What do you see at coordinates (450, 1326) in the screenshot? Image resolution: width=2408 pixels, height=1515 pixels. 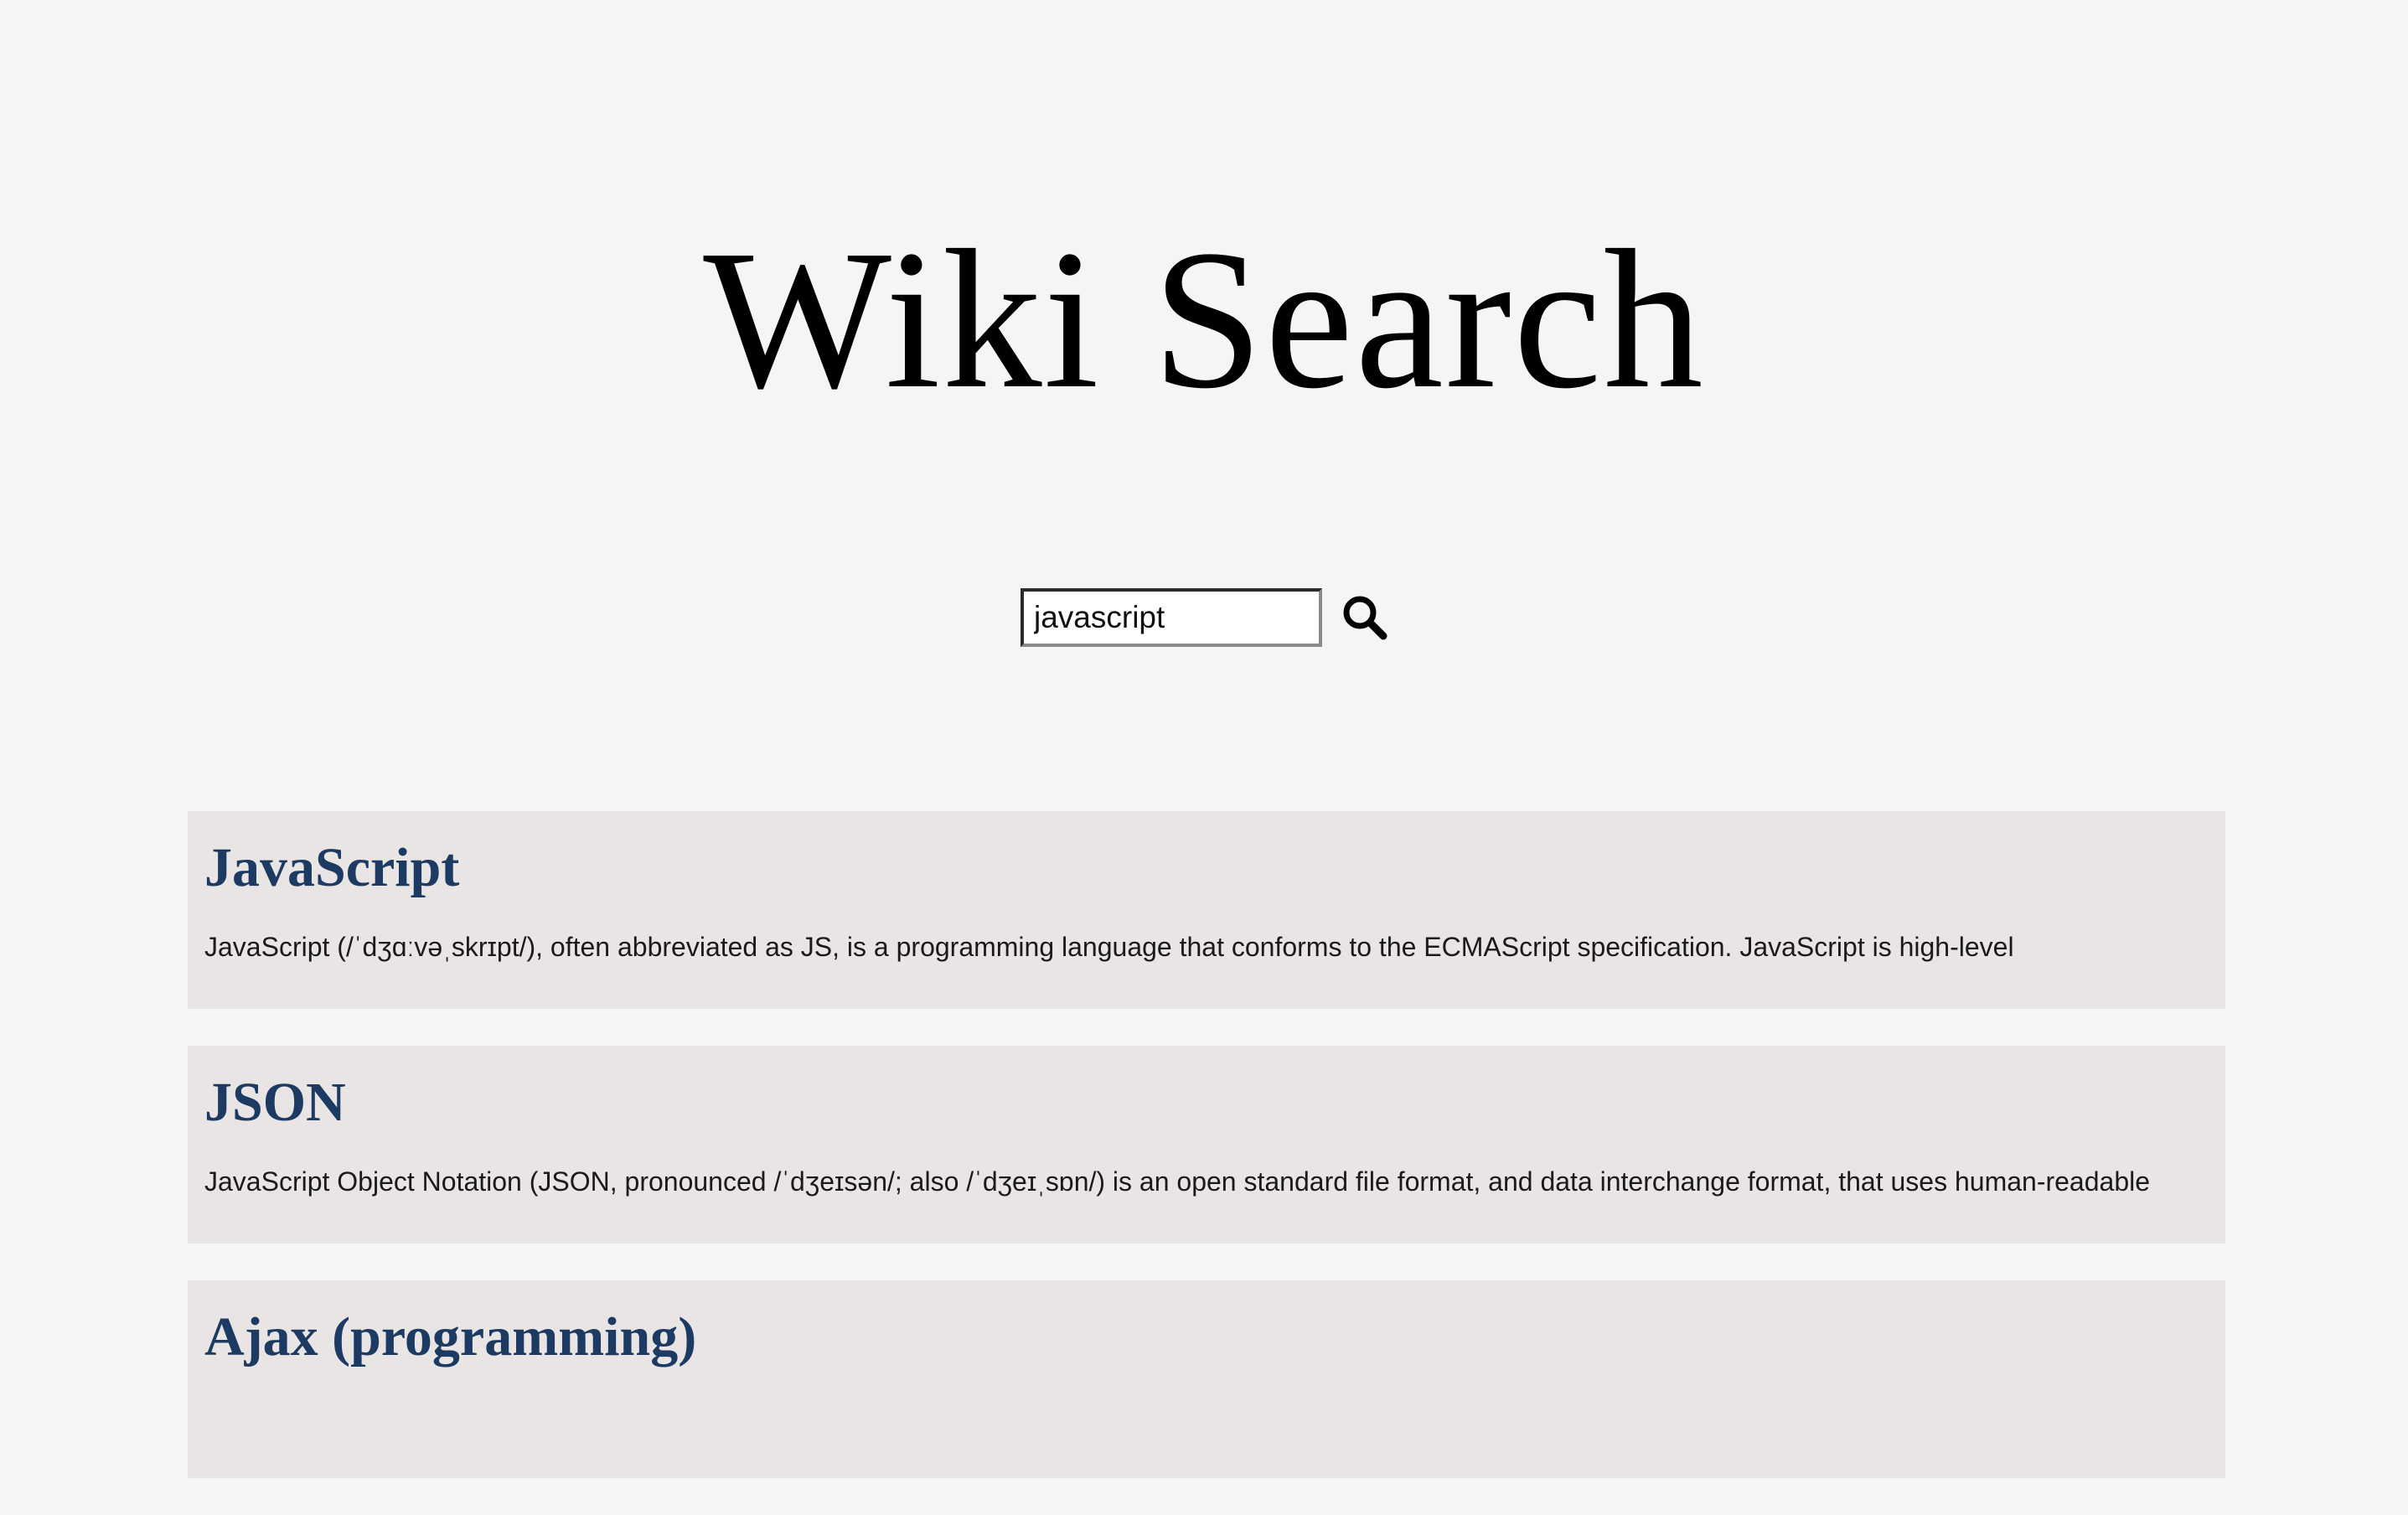 I see `result-title-link: Ajax (programming)` at bounding box center [450, 1326].